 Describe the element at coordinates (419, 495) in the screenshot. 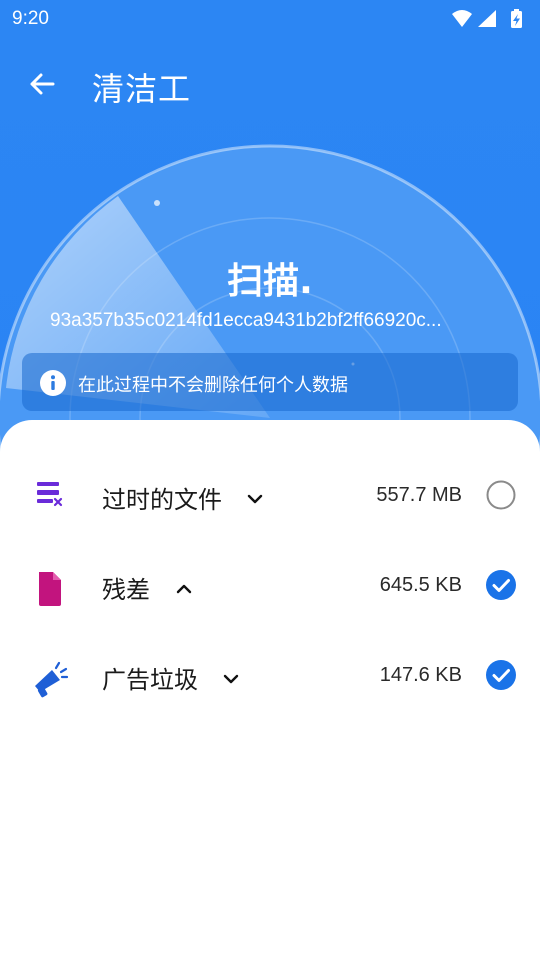

I see `item-size: 557.7 MB` at that location.